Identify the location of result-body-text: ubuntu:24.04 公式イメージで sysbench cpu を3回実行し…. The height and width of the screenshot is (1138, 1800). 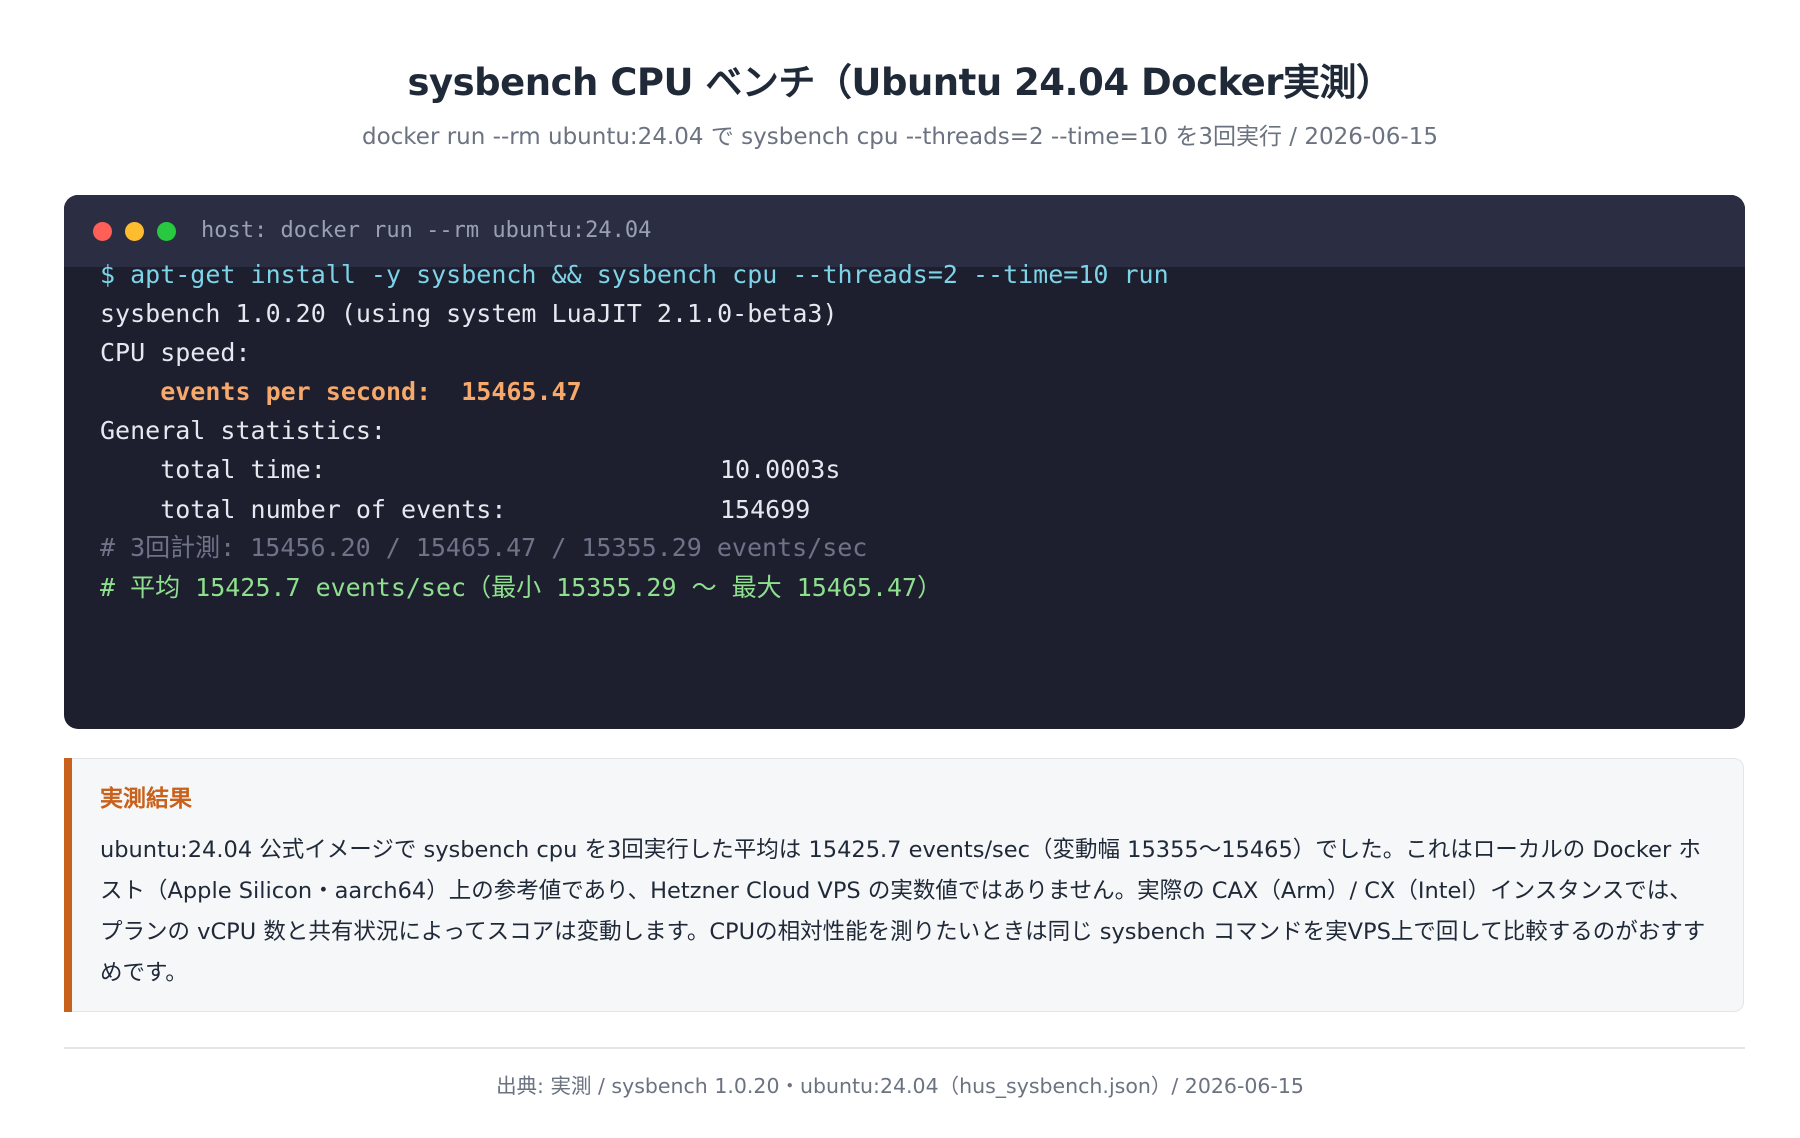
(903, 911).